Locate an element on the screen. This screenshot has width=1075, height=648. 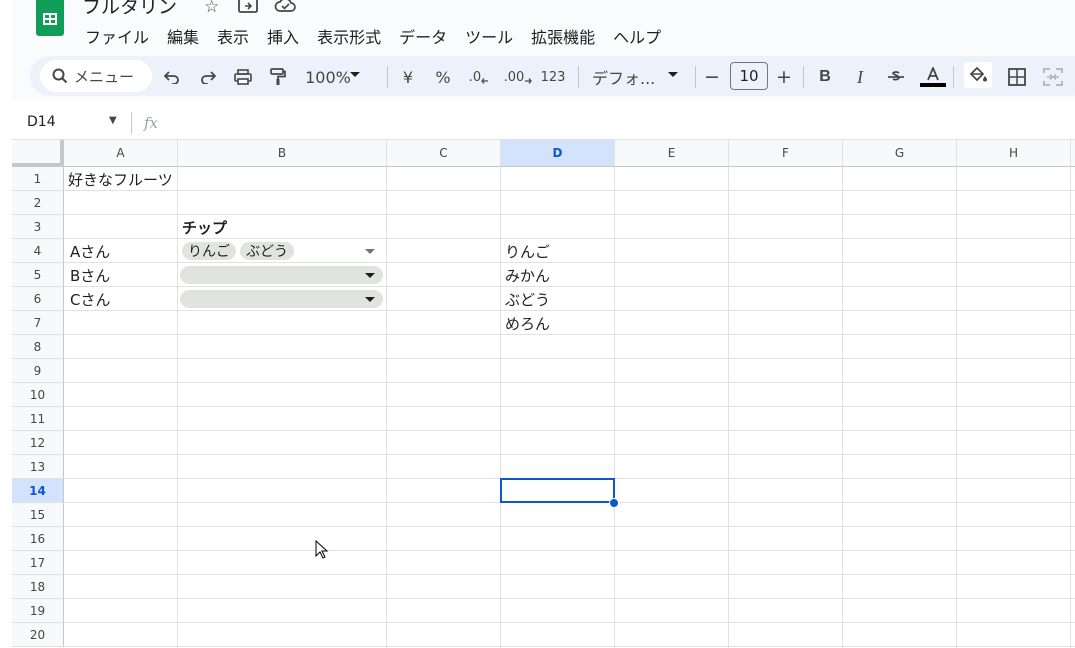
chip-apple: りんご is located at coordinates (209, 251).